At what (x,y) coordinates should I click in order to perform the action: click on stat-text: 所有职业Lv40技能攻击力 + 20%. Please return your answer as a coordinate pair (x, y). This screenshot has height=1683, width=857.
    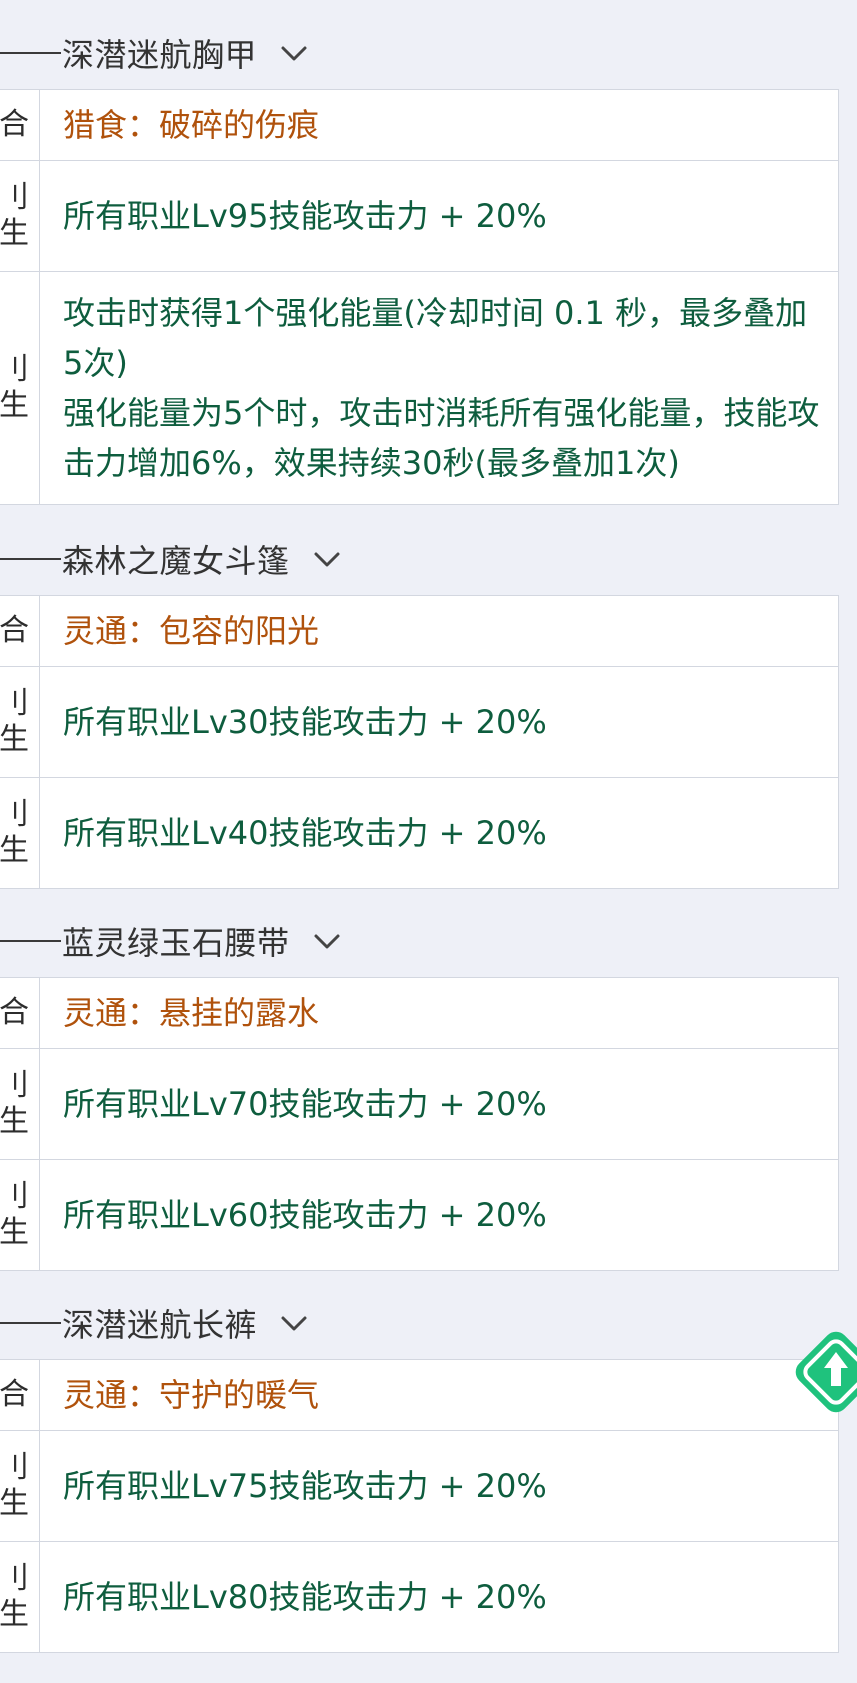
    Looking at the image, I should click on (305, 833).